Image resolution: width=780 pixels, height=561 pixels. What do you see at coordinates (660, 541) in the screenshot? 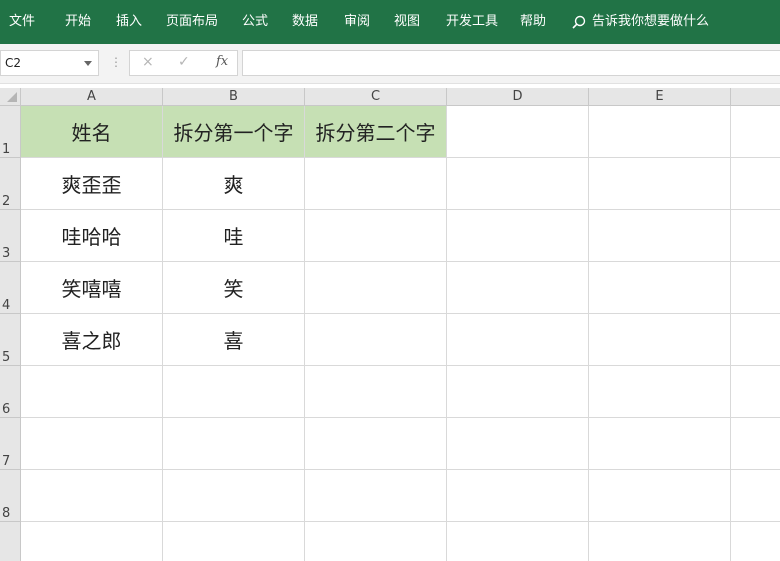
I see `cell-e9` at bounding box center [660, 541].